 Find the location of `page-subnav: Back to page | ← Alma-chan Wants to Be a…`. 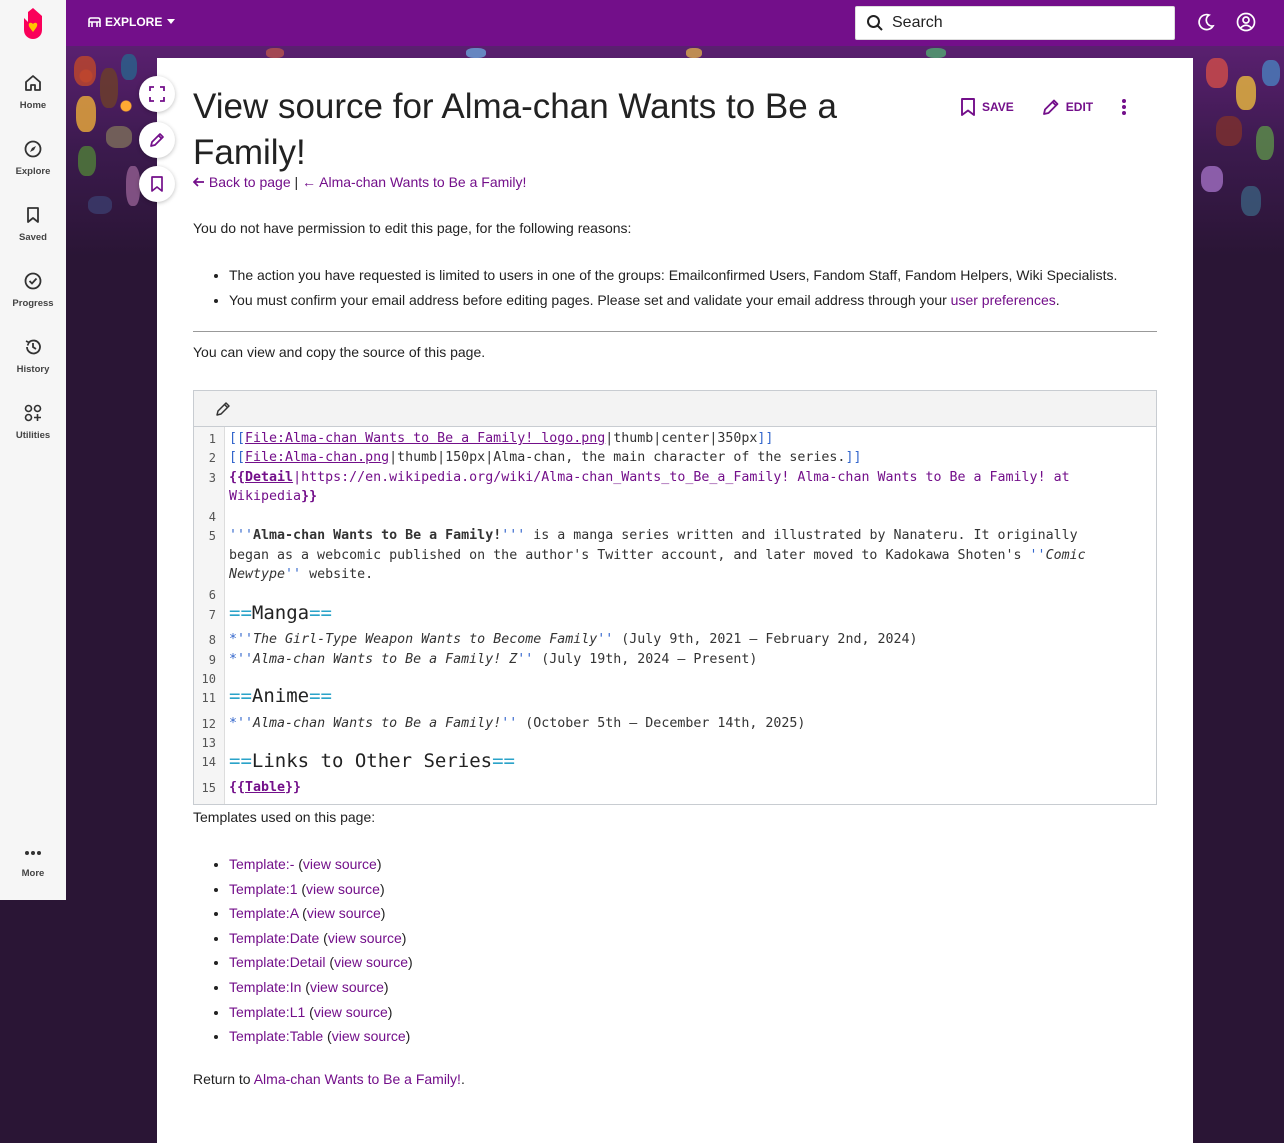

page-subnav: Back to page | ← Alma-chan Wants to Be a… is located at coordinates (359, 182).